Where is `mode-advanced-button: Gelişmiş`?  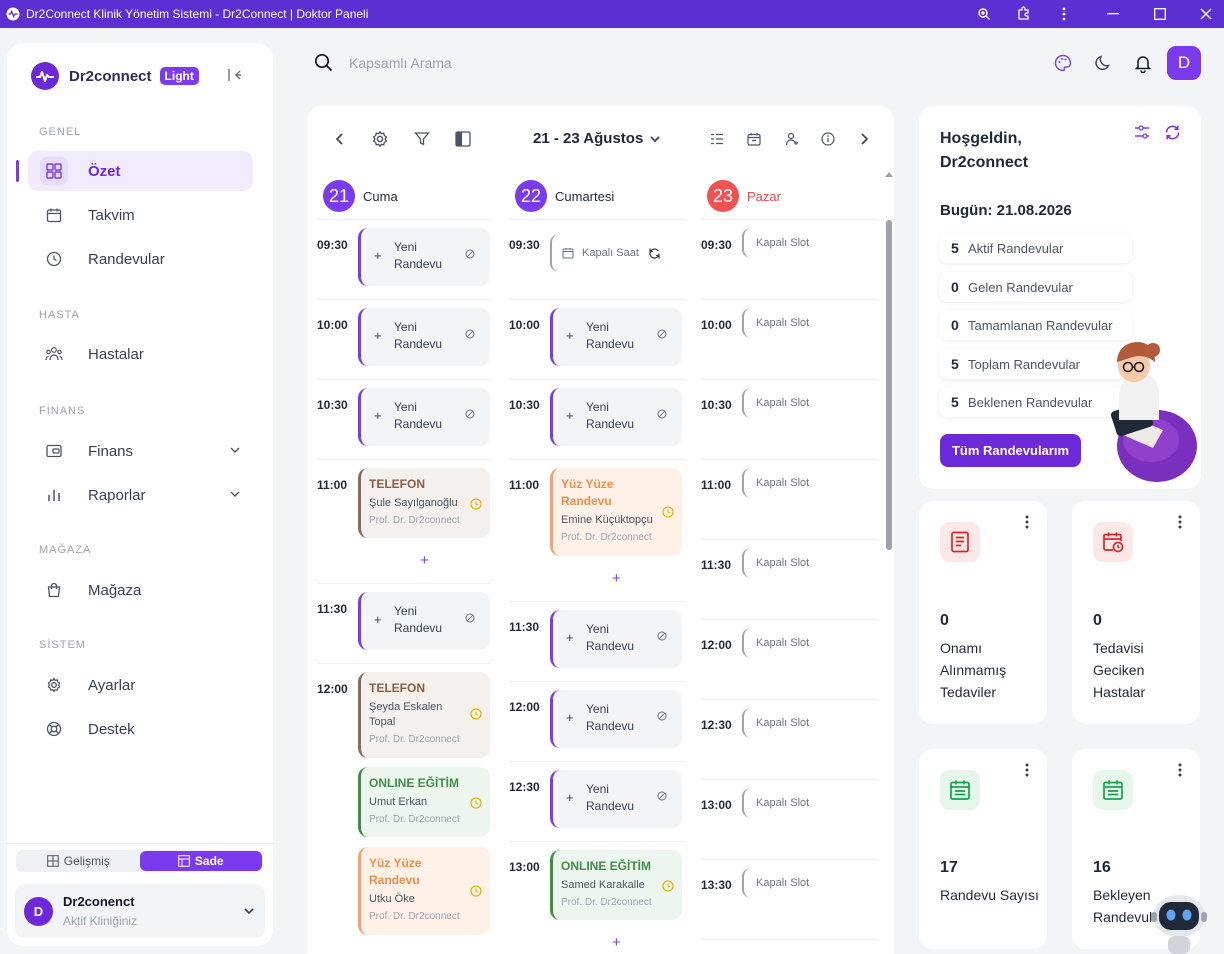 mode-advanced-button: Gelişmiş is located at coordinates (78, 861).